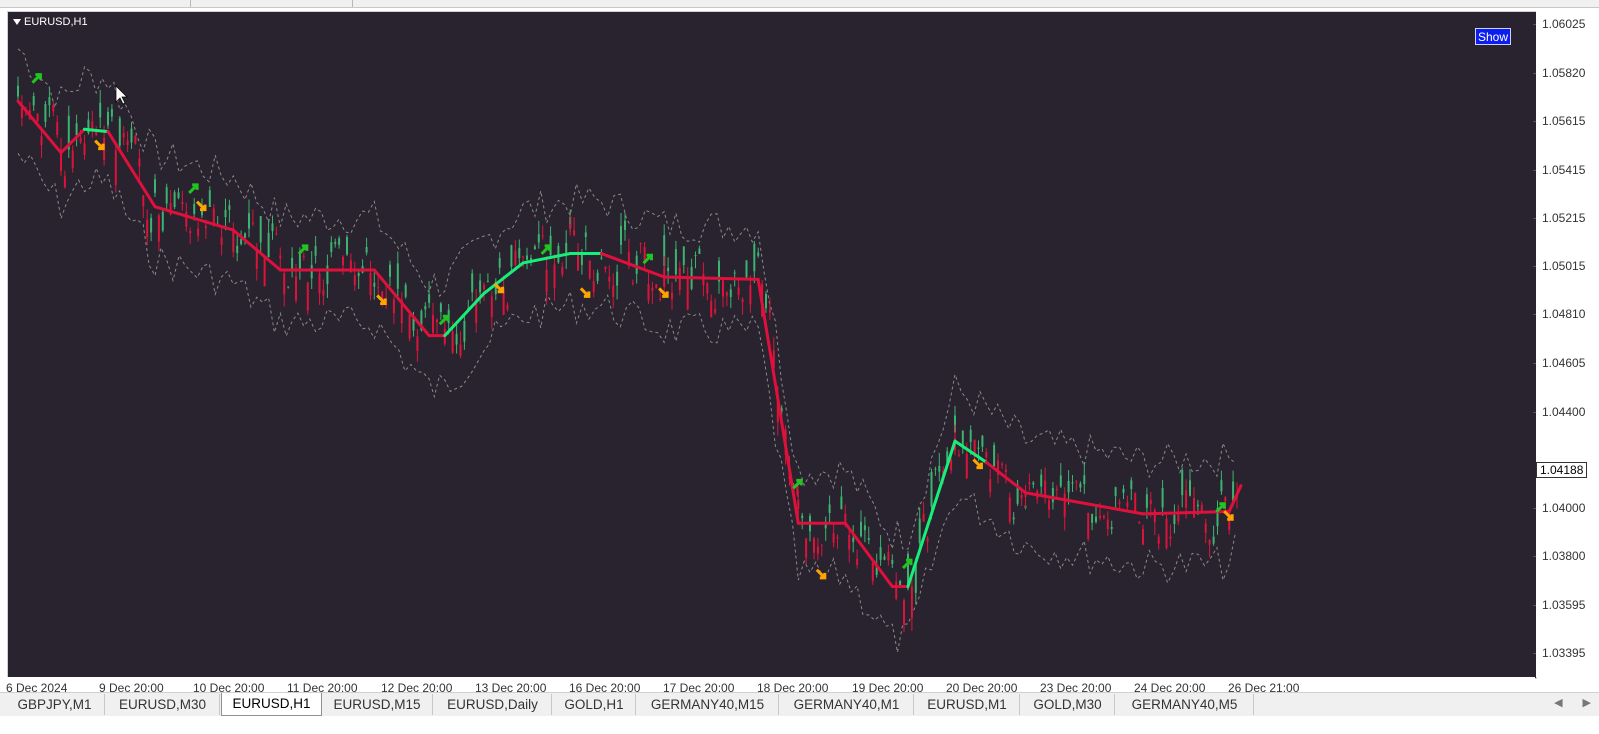 The width and height of the screenshot is (1599, 734). What do you see at coordinates (493, 704) in the screenshot?
I see `tab-eurusd-daily: EURUSD,Daily` at bounding box center [493, 704].